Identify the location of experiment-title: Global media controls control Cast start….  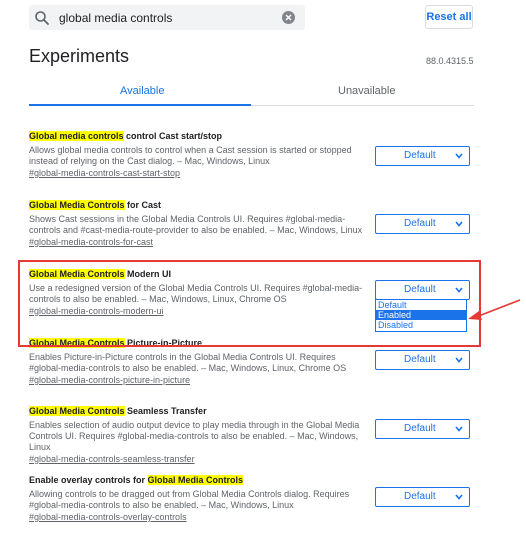
(126, 136).